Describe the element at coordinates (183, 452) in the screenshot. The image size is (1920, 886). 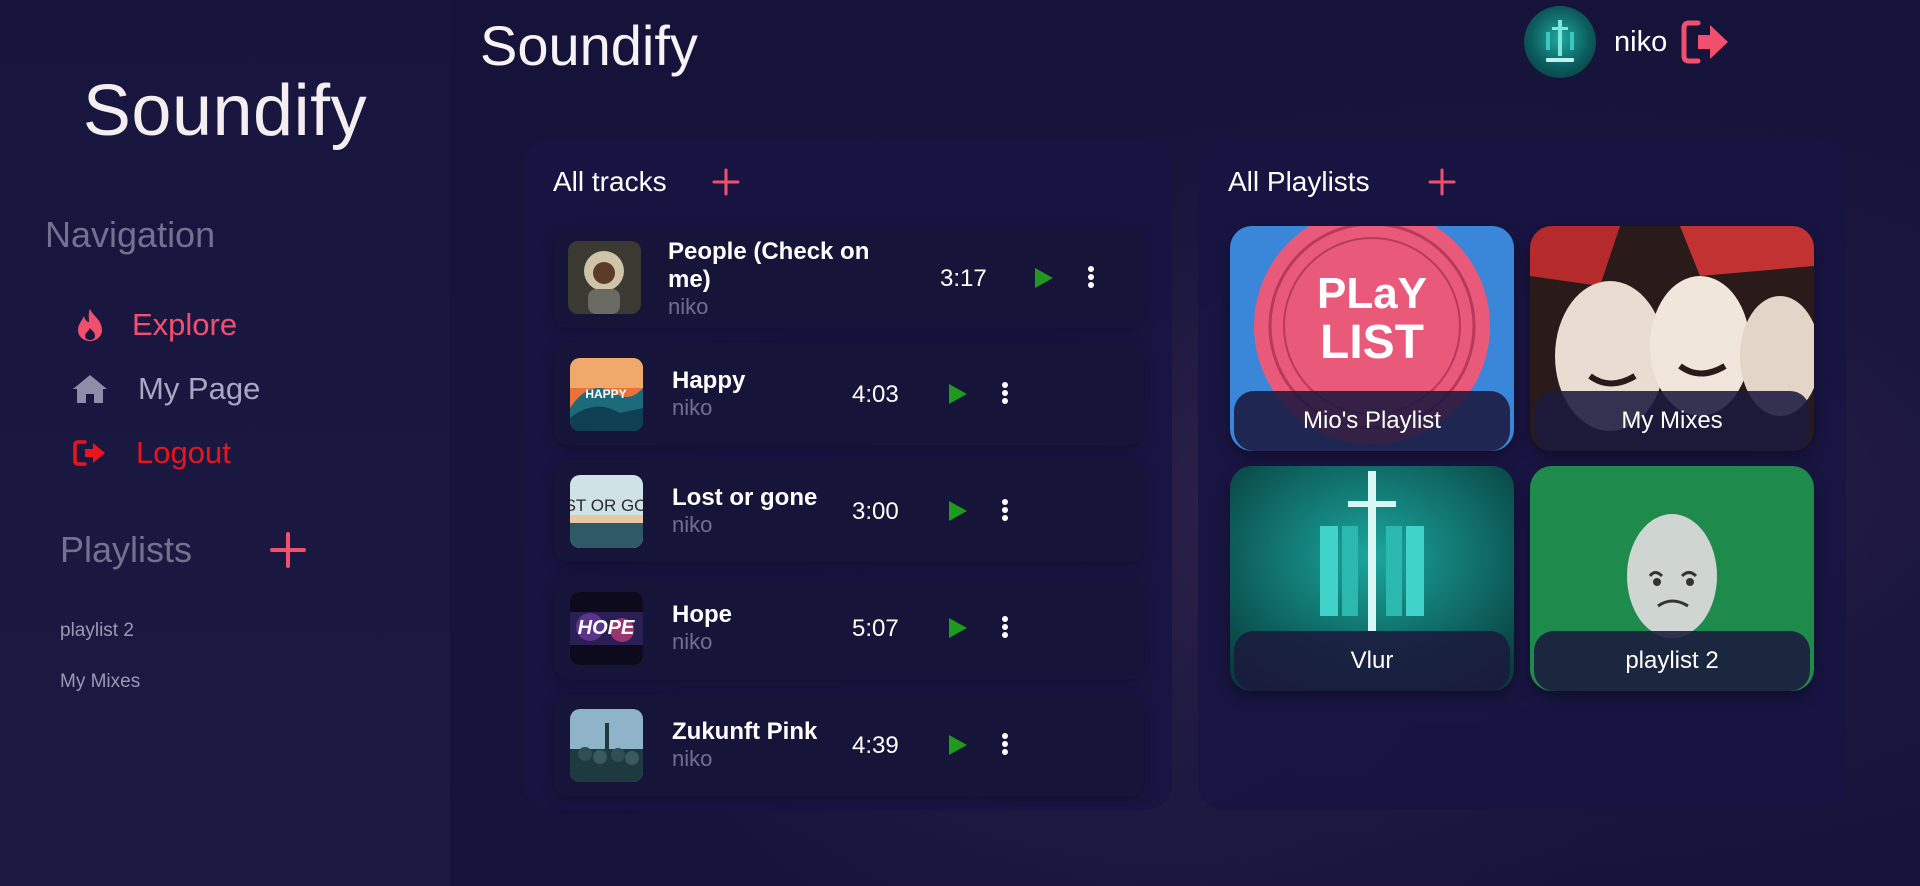
I see `nav-item-label: Logout` at that location.